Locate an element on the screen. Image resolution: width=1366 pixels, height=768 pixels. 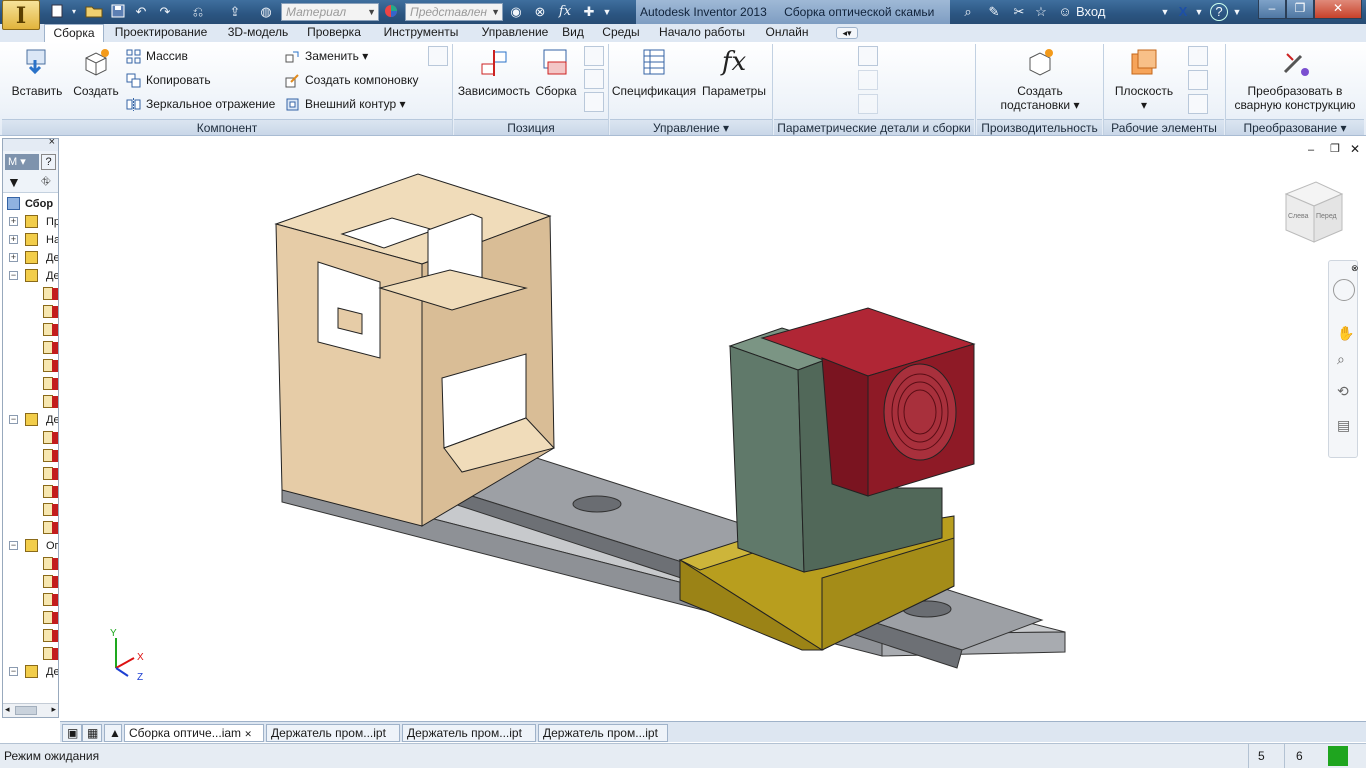
customize-dropdown-icon: ▼ is located at coordinates (607, 12).